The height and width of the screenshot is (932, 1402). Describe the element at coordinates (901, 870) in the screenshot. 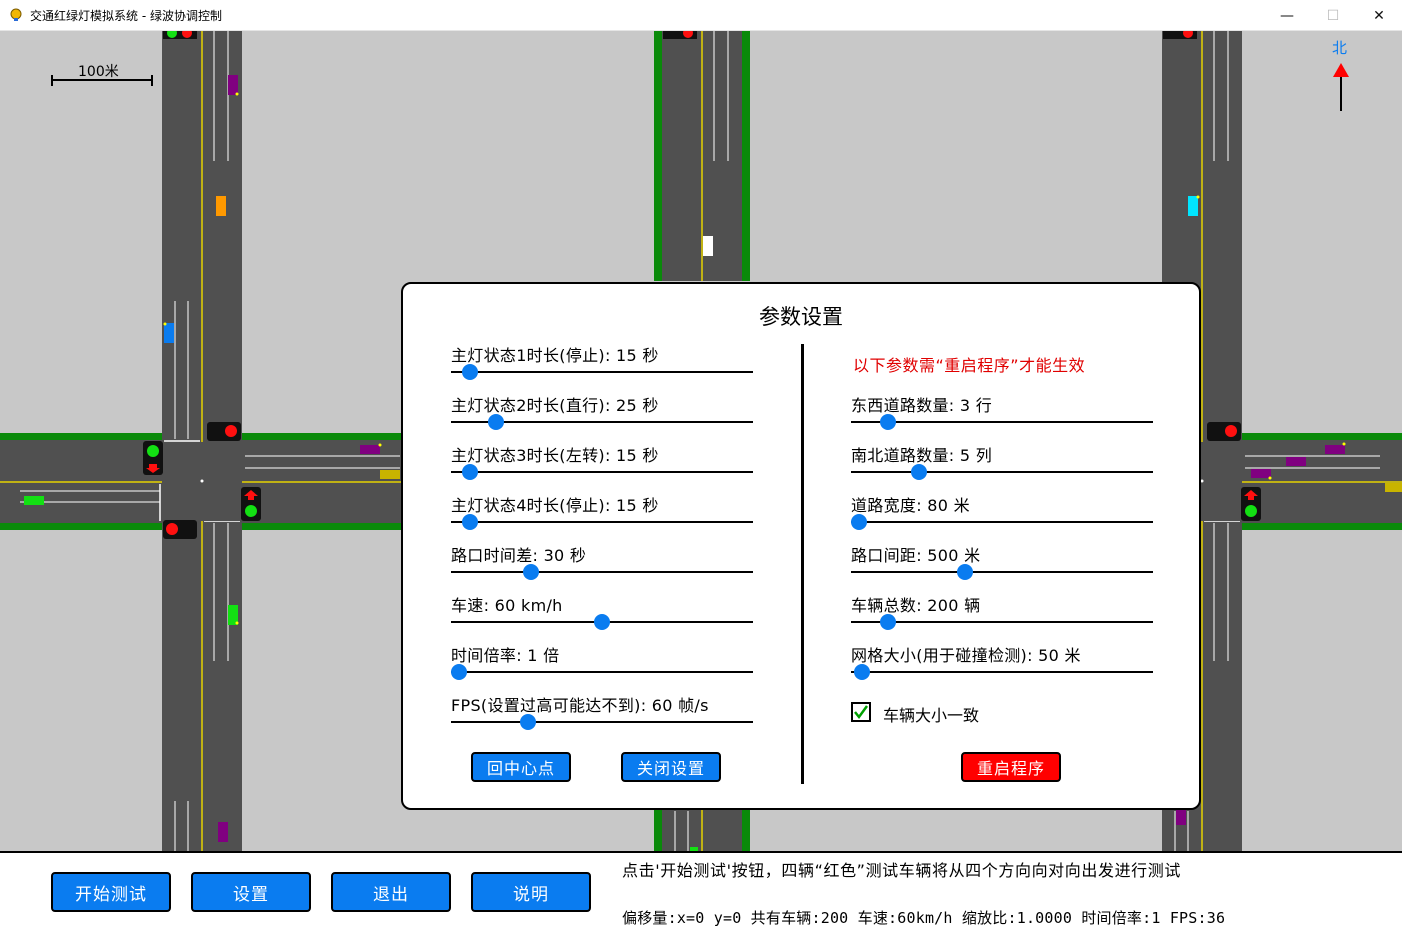

I see `hint-text: 点击'开始测试'按钮，四辆“红色”测试车辆将从四个方向向对向出发进行测试` at that location.